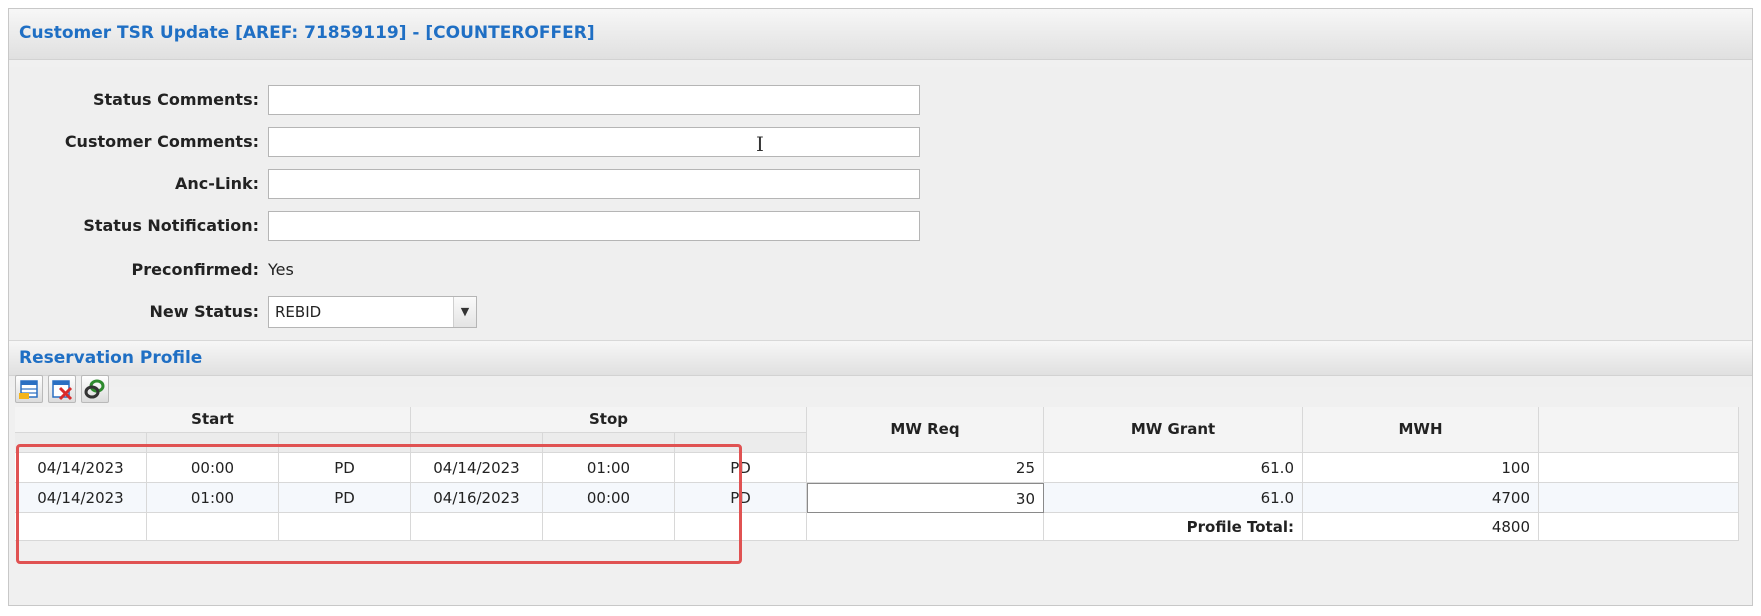 The image size is (1761, 616). What do you see at coordinates (1173, 430) in the screenshot?
I see `mw-grant-column-header: MW Grant` at bounding box center [1173, 430].